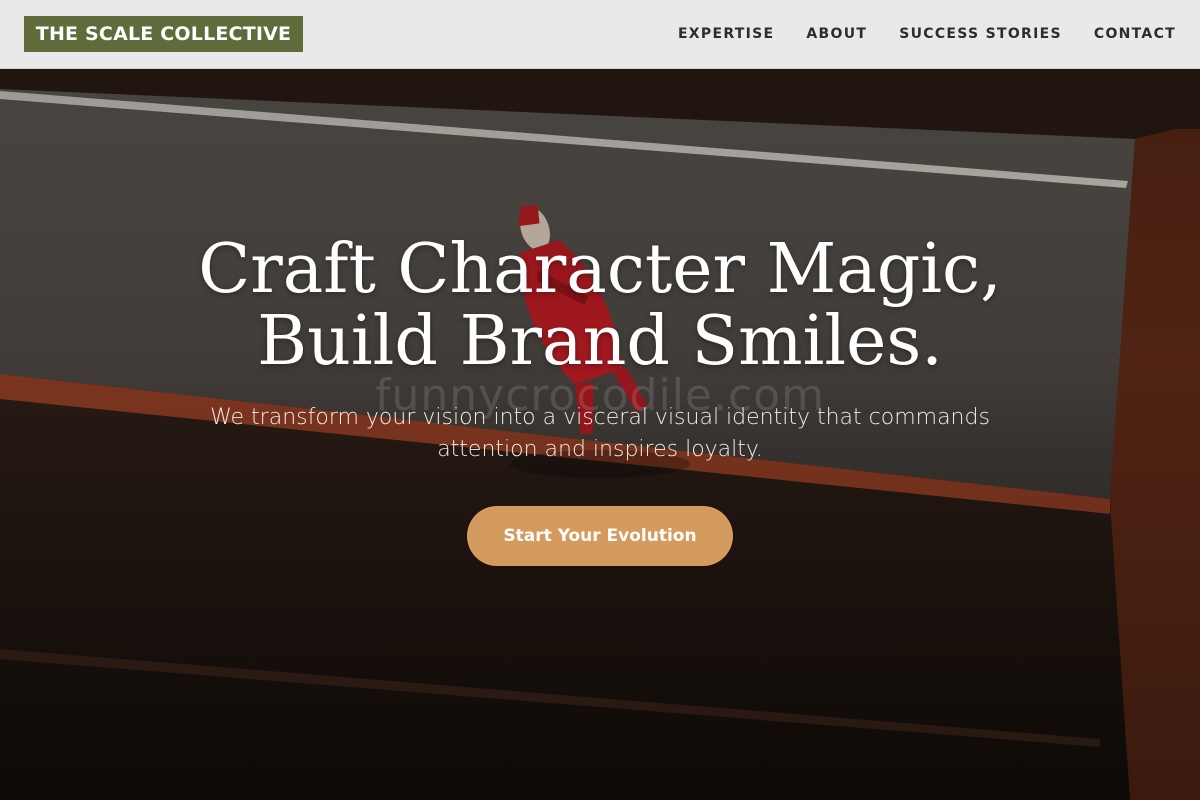 The height and width of the screenshot is (800, 1200). I want to click on nav-link-success-stories: SUCCESS STORIES, so click(980, 34).